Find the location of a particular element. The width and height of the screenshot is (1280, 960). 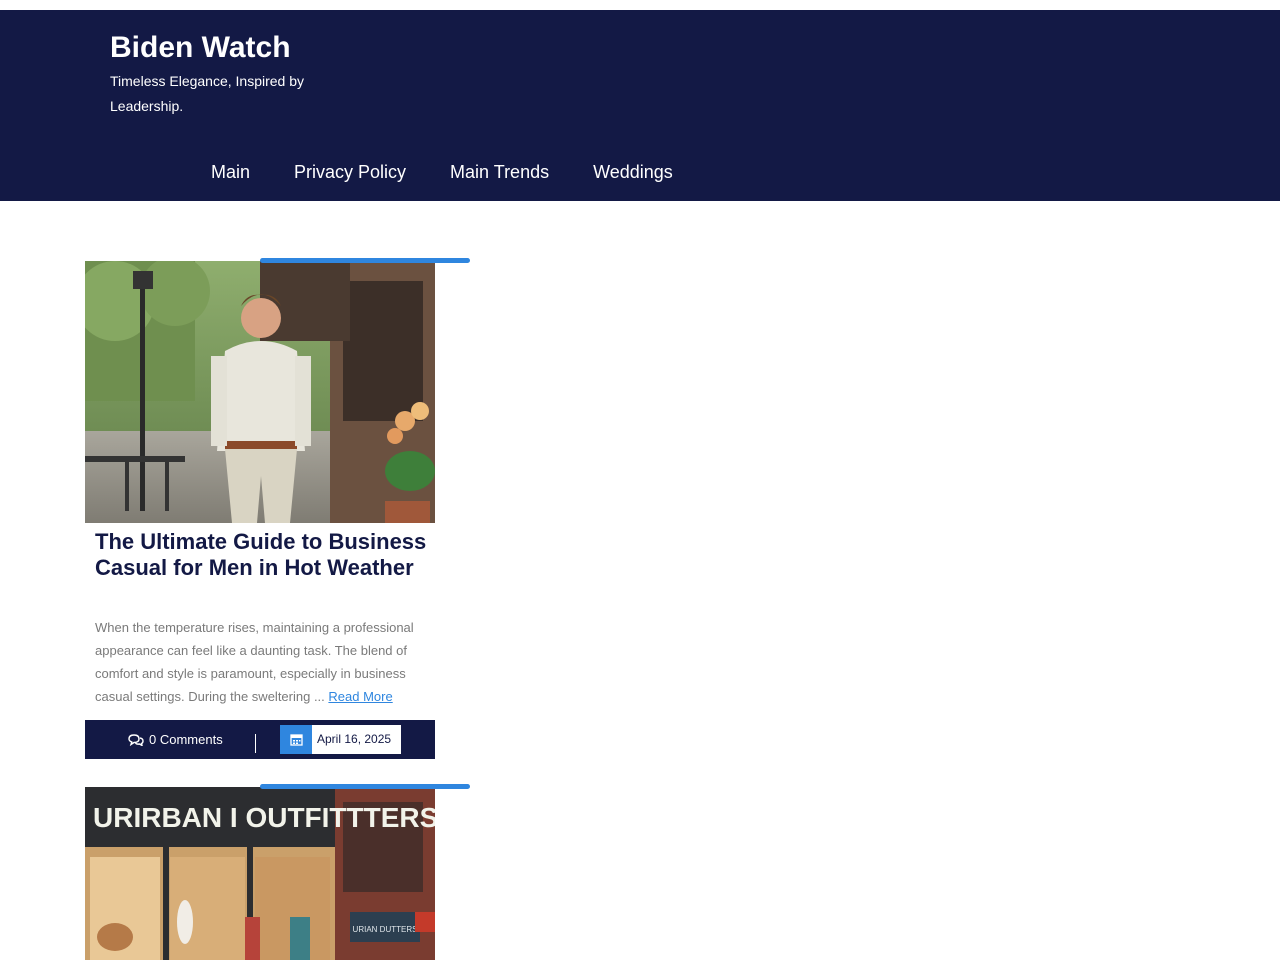

read-more-link: Read More is located at coordinates (360, 696).